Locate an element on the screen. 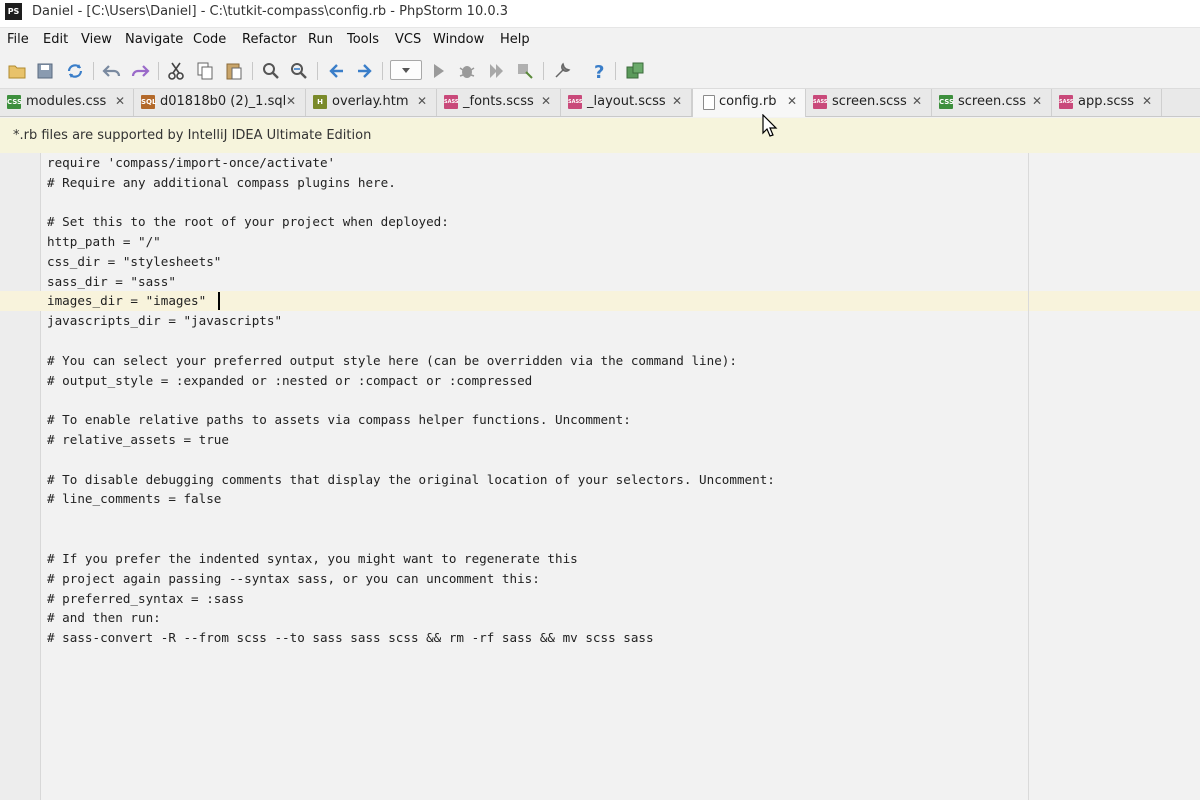  tab-label: screen.scss is located at coordinates (869, 101).